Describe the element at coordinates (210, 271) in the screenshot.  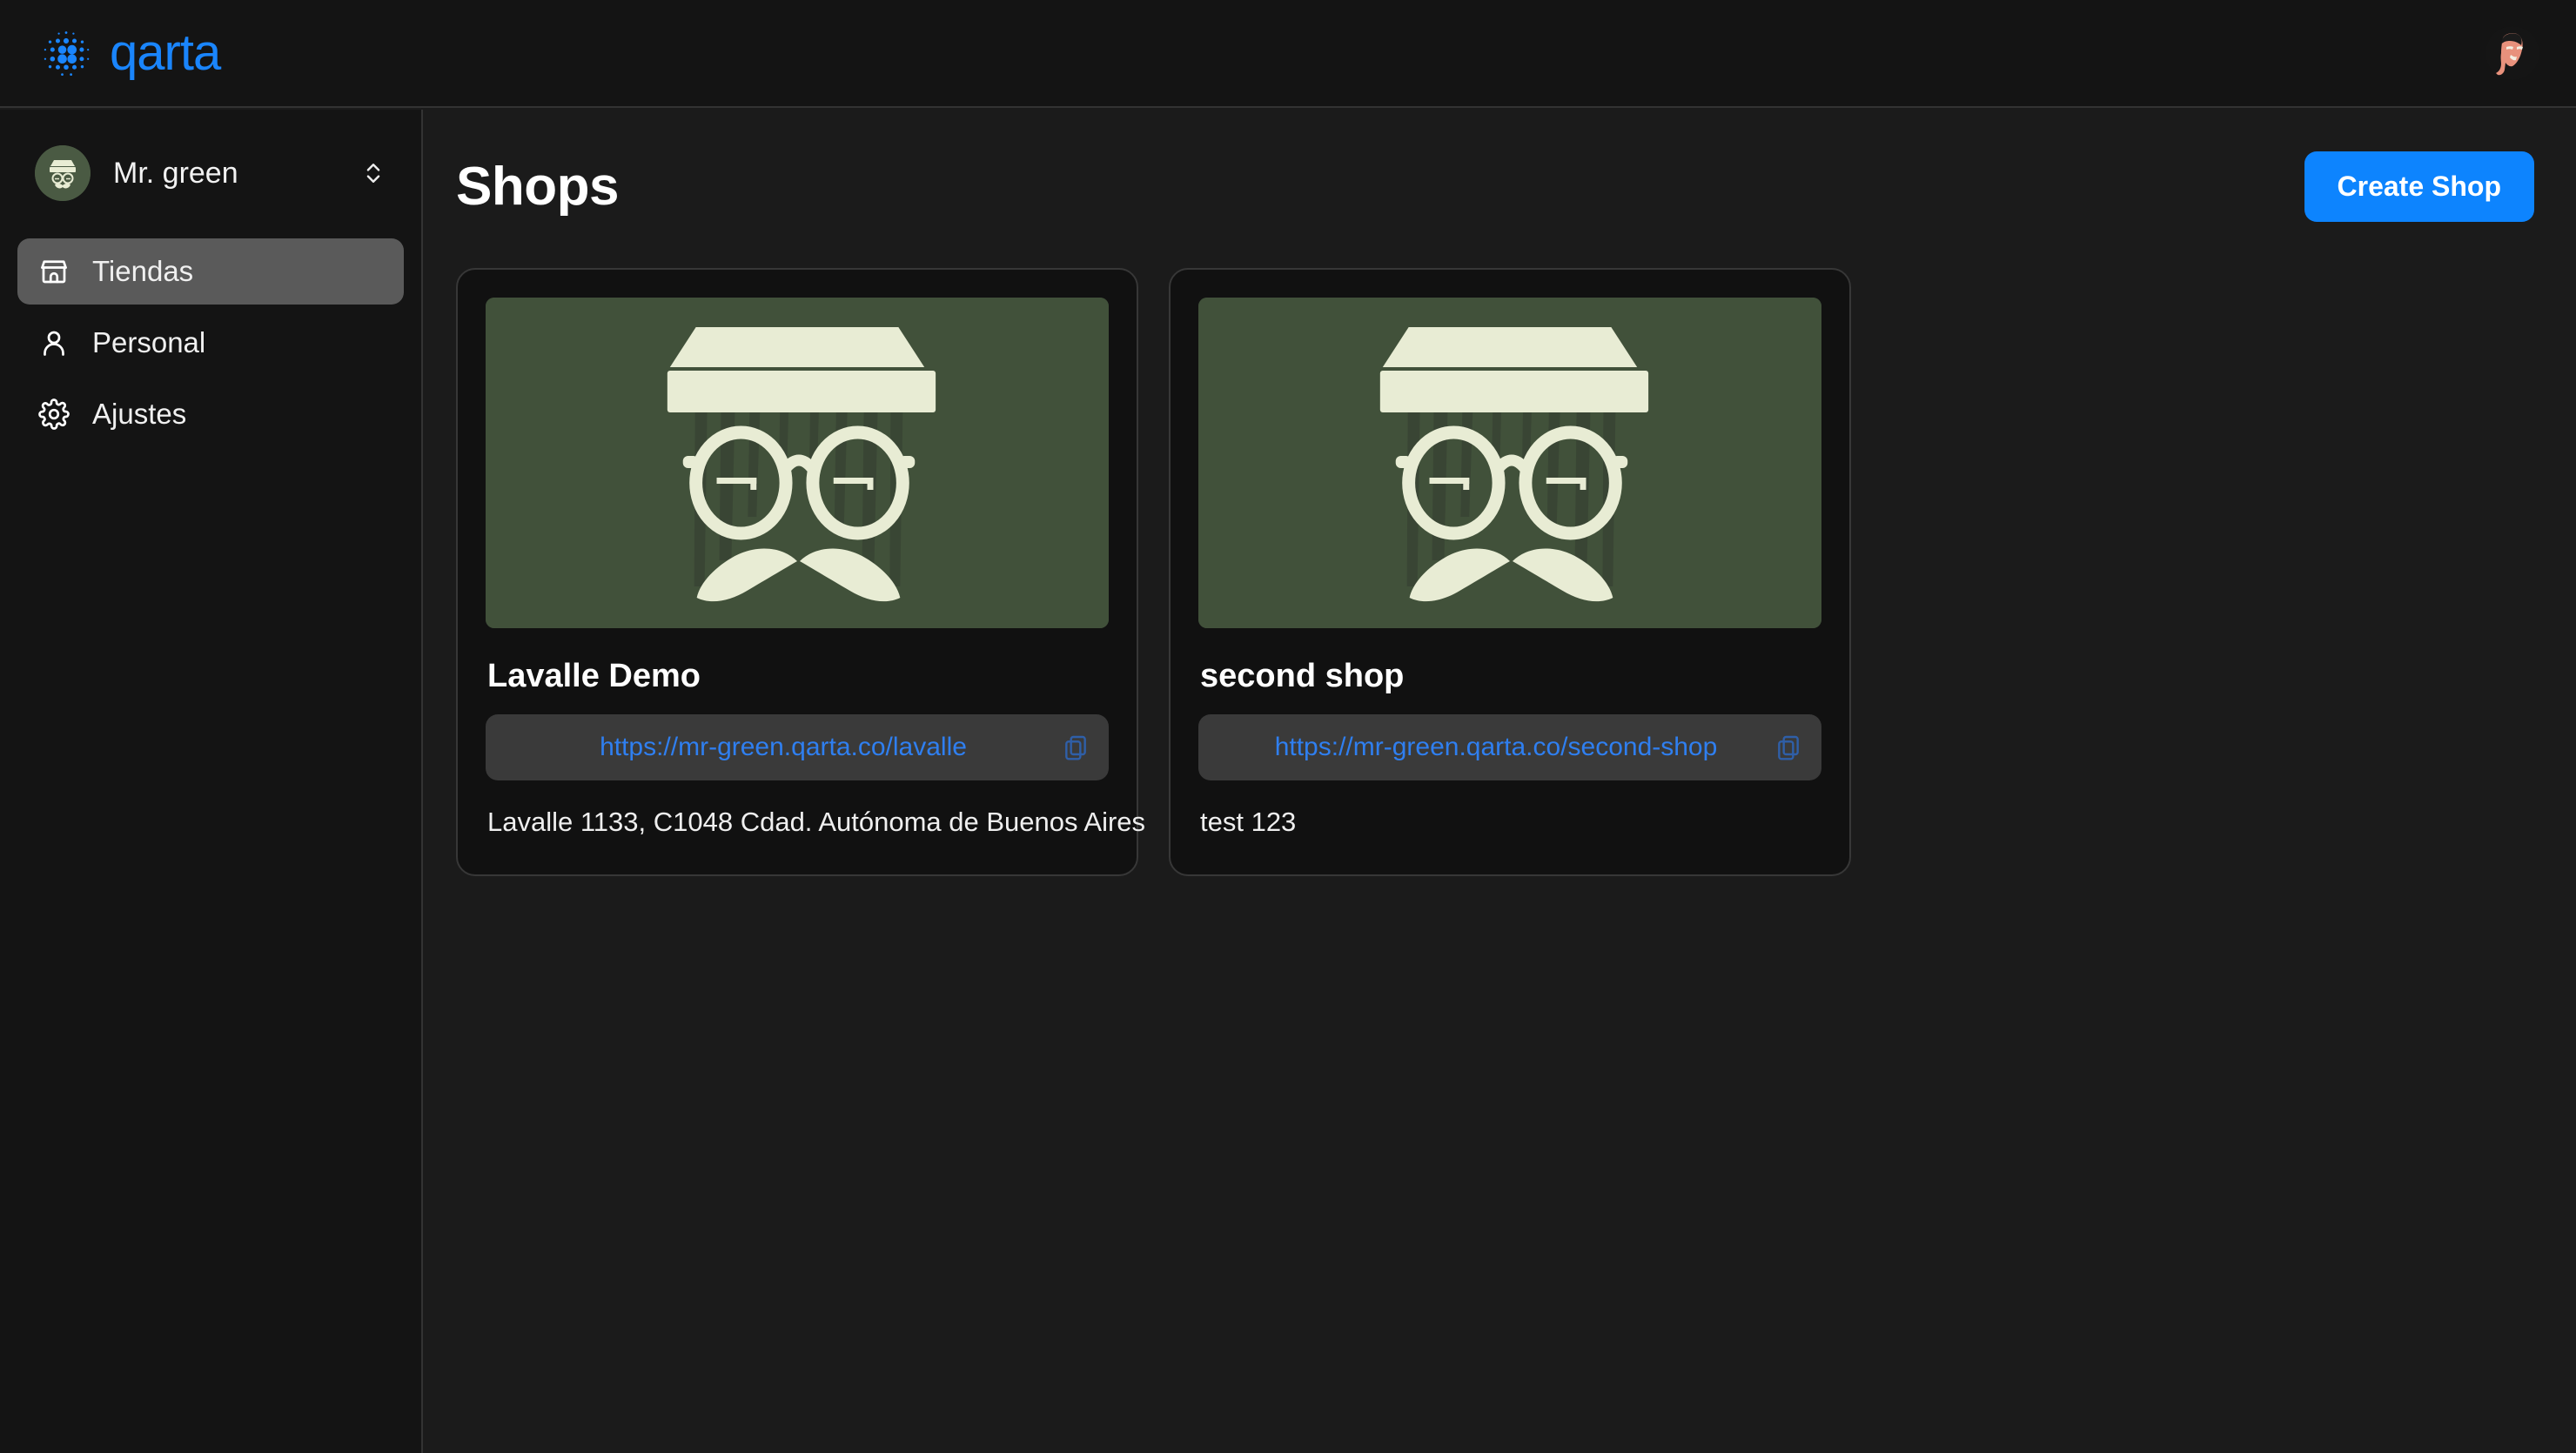
I see `sidebar-item-tiendas: Tiendas` at that location.